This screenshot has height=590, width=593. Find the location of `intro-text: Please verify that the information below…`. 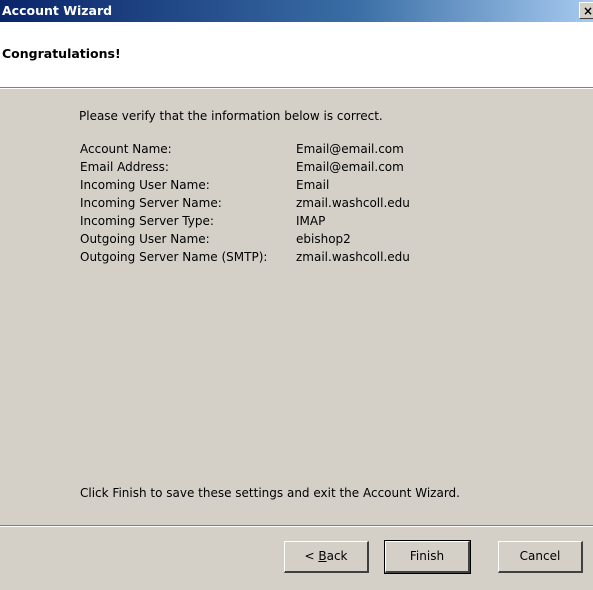

intro-text: Please verify that the information below… is located at coordinates (231, 116).